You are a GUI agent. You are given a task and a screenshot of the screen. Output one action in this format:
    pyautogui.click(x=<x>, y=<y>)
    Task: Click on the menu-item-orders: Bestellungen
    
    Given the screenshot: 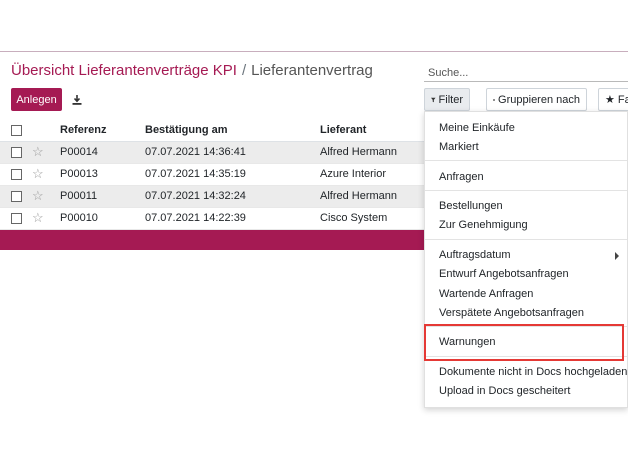 What is the action you would take?
    pyautogui.click(x=471, y=206)
    